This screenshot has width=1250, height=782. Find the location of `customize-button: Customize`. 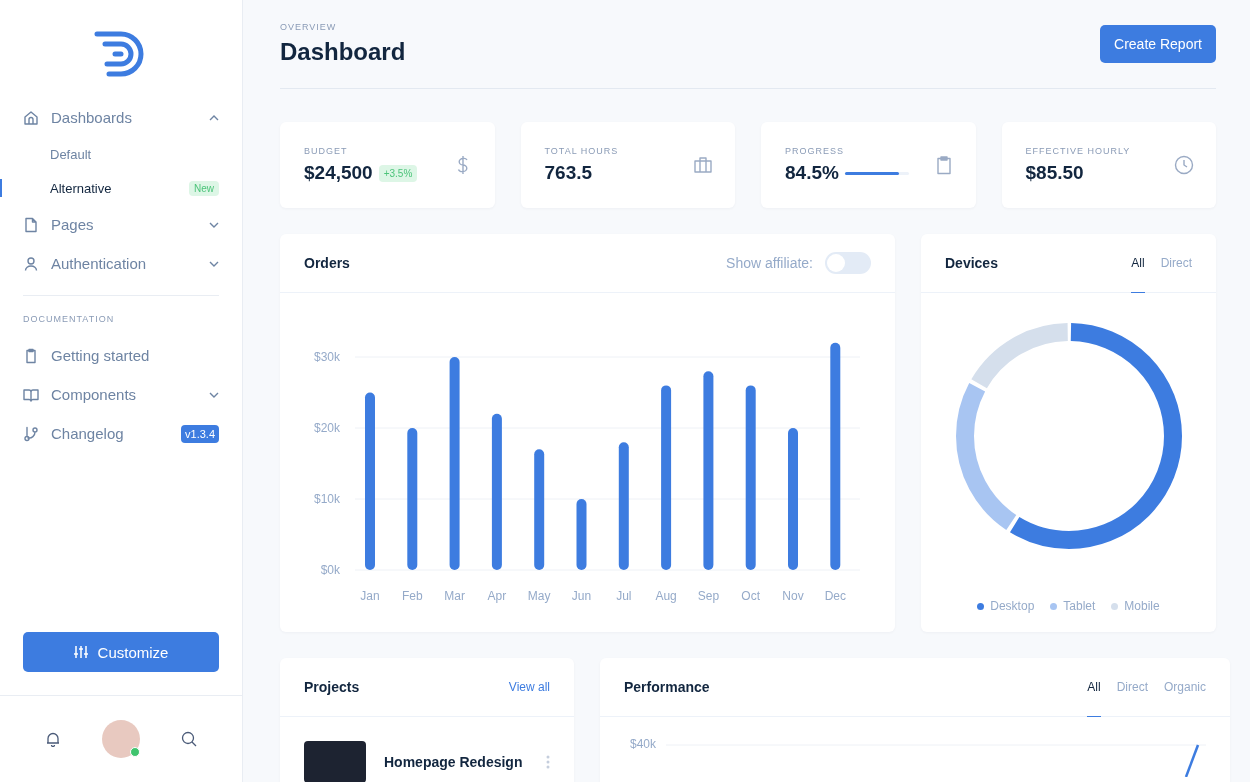

customize-button: Customize is located at coordinates (121, 652).